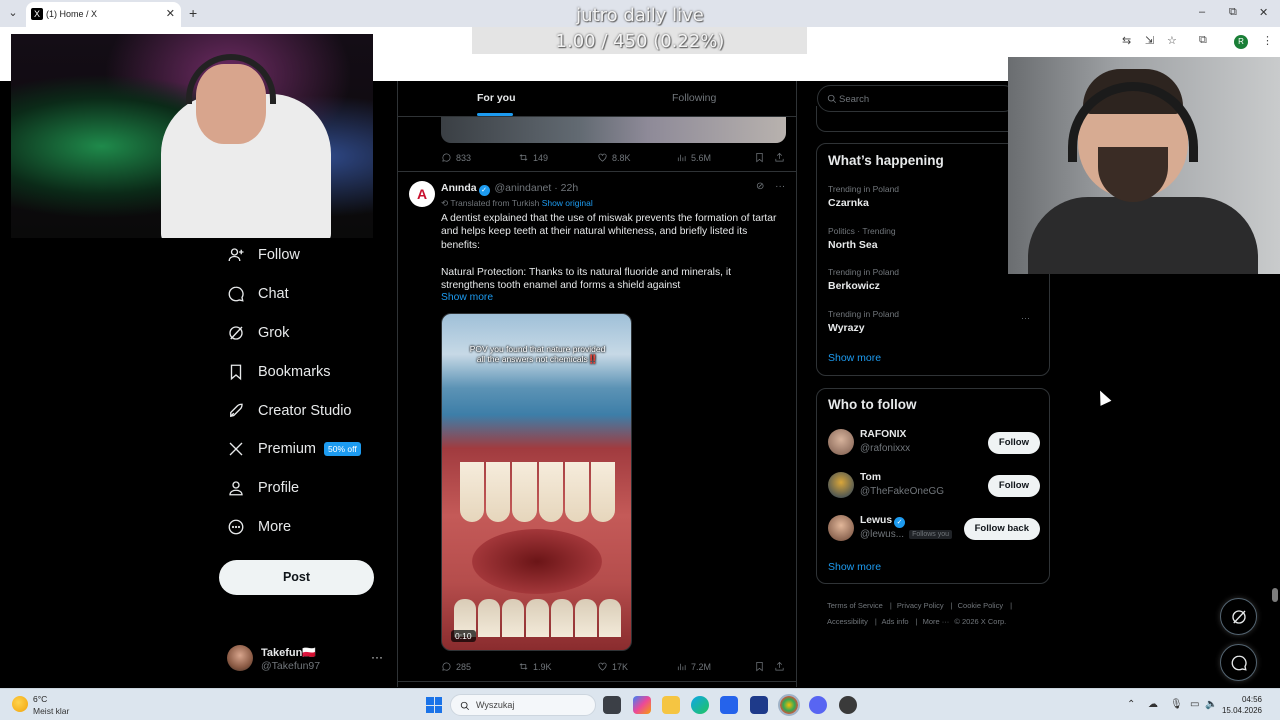  What do you see at coordinates (614, 157) in the screenshot?
I see `like-button: 8.8K` at bounding box center [614, 157].